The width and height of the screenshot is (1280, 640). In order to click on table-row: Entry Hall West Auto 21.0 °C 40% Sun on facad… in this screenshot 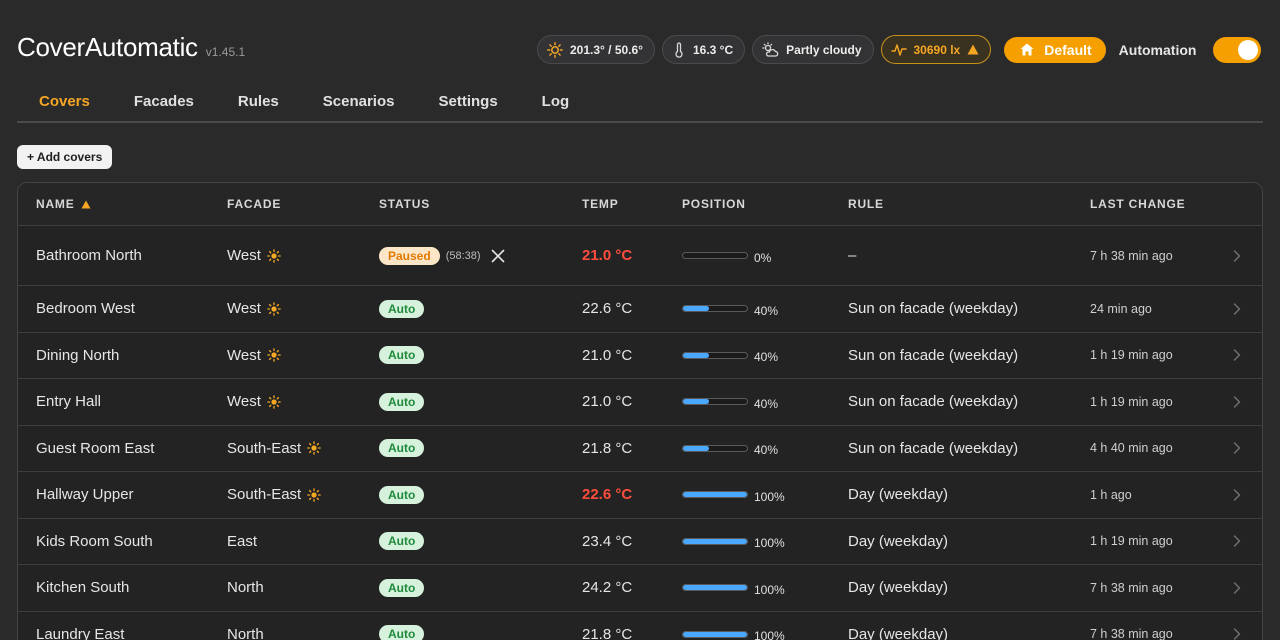, I will do `click(640, 402)`.